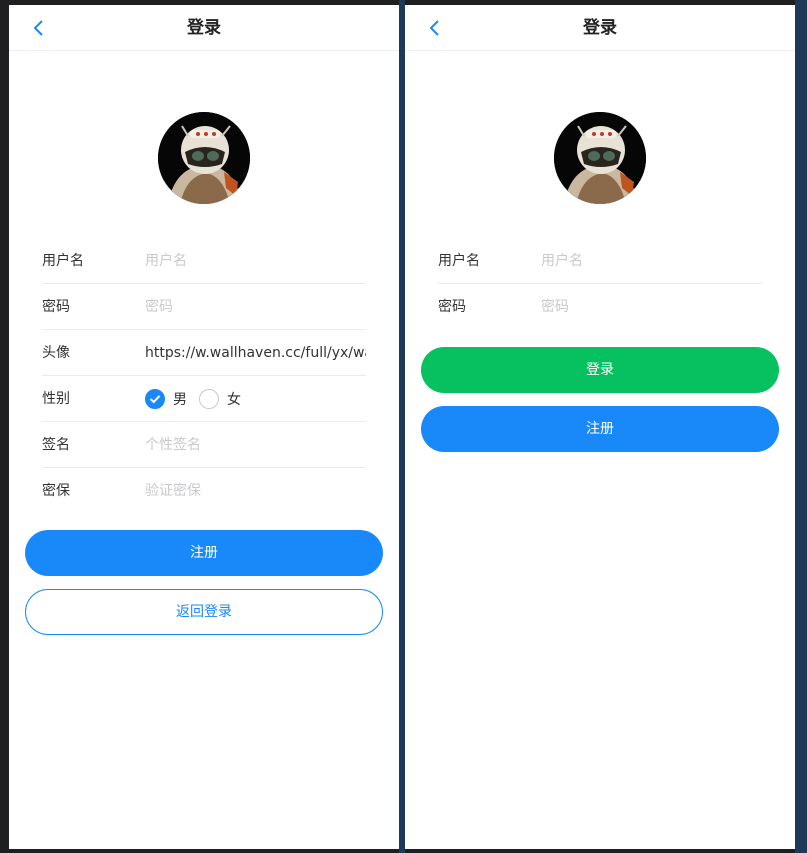 The image size is (807, 853). What do you see at coordinates (255, 353) in the screenshot?
I see `avatar-url-input` at bounding box center [255, 353].